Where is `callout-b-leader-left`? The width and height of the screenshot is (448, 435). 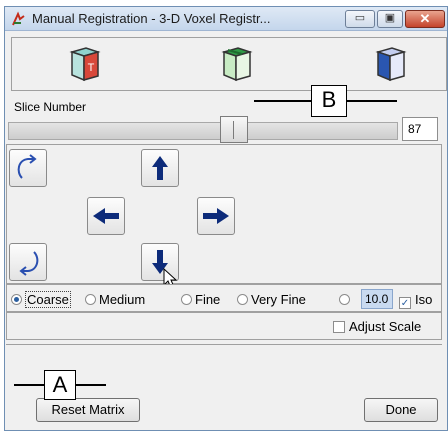 callout-b-leader-left is located at coordinates (282, 101).